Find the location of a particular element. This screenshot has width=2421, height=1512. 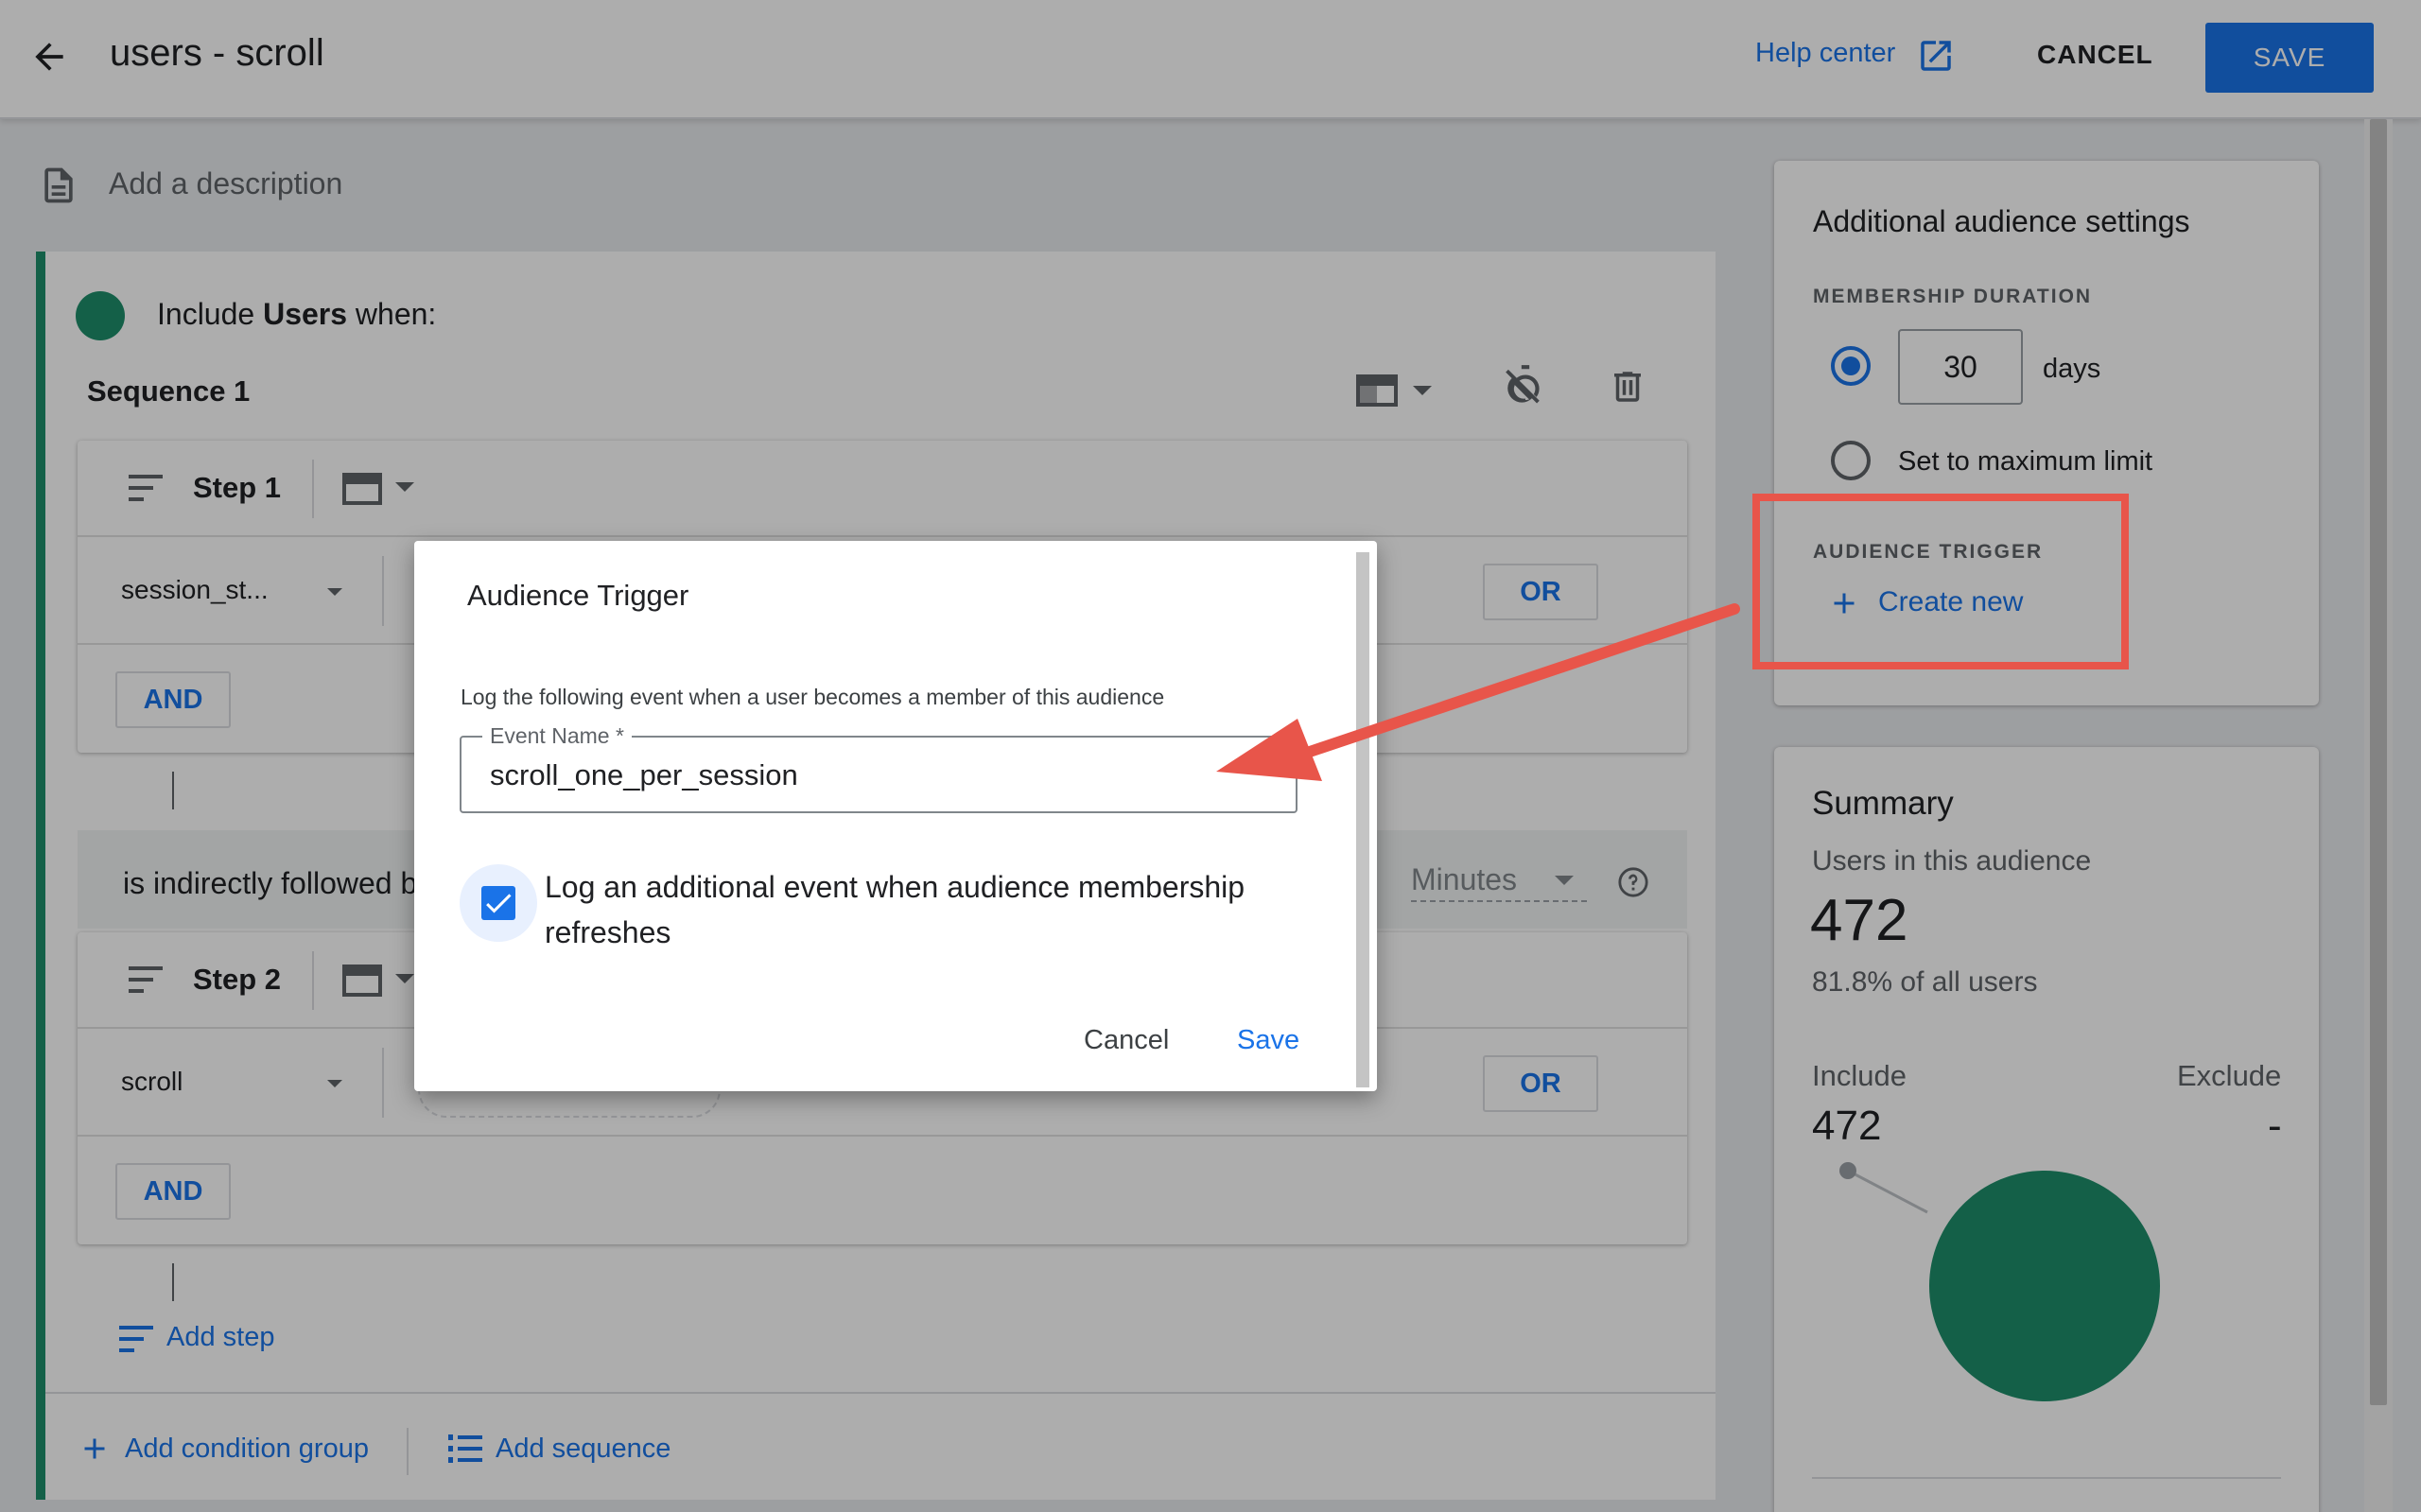

refresh-event-checkbox is located at coordinates (498, 903).